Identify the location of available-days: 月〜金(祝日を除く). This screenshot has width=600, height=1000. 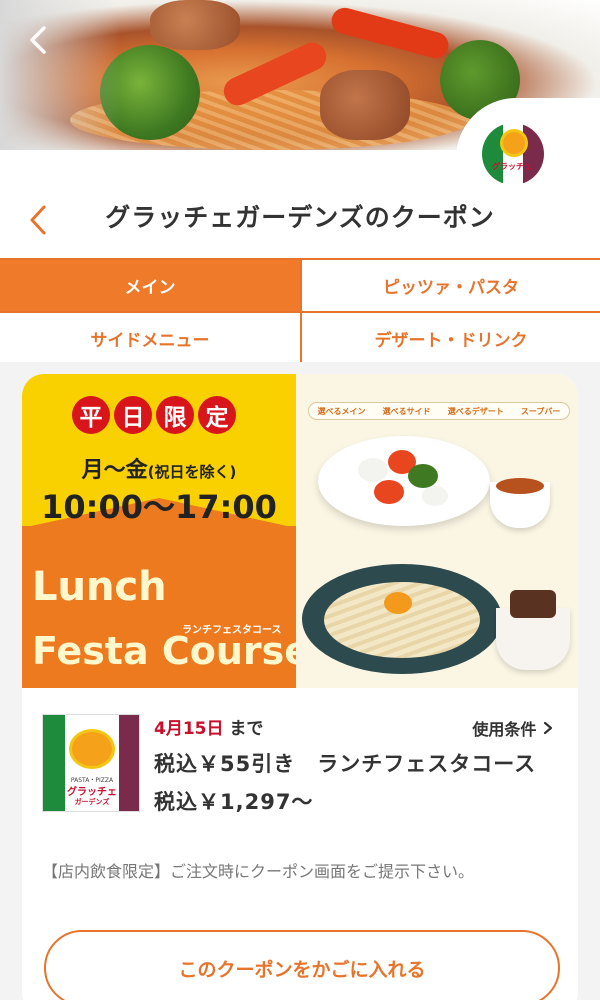
(159, 468).